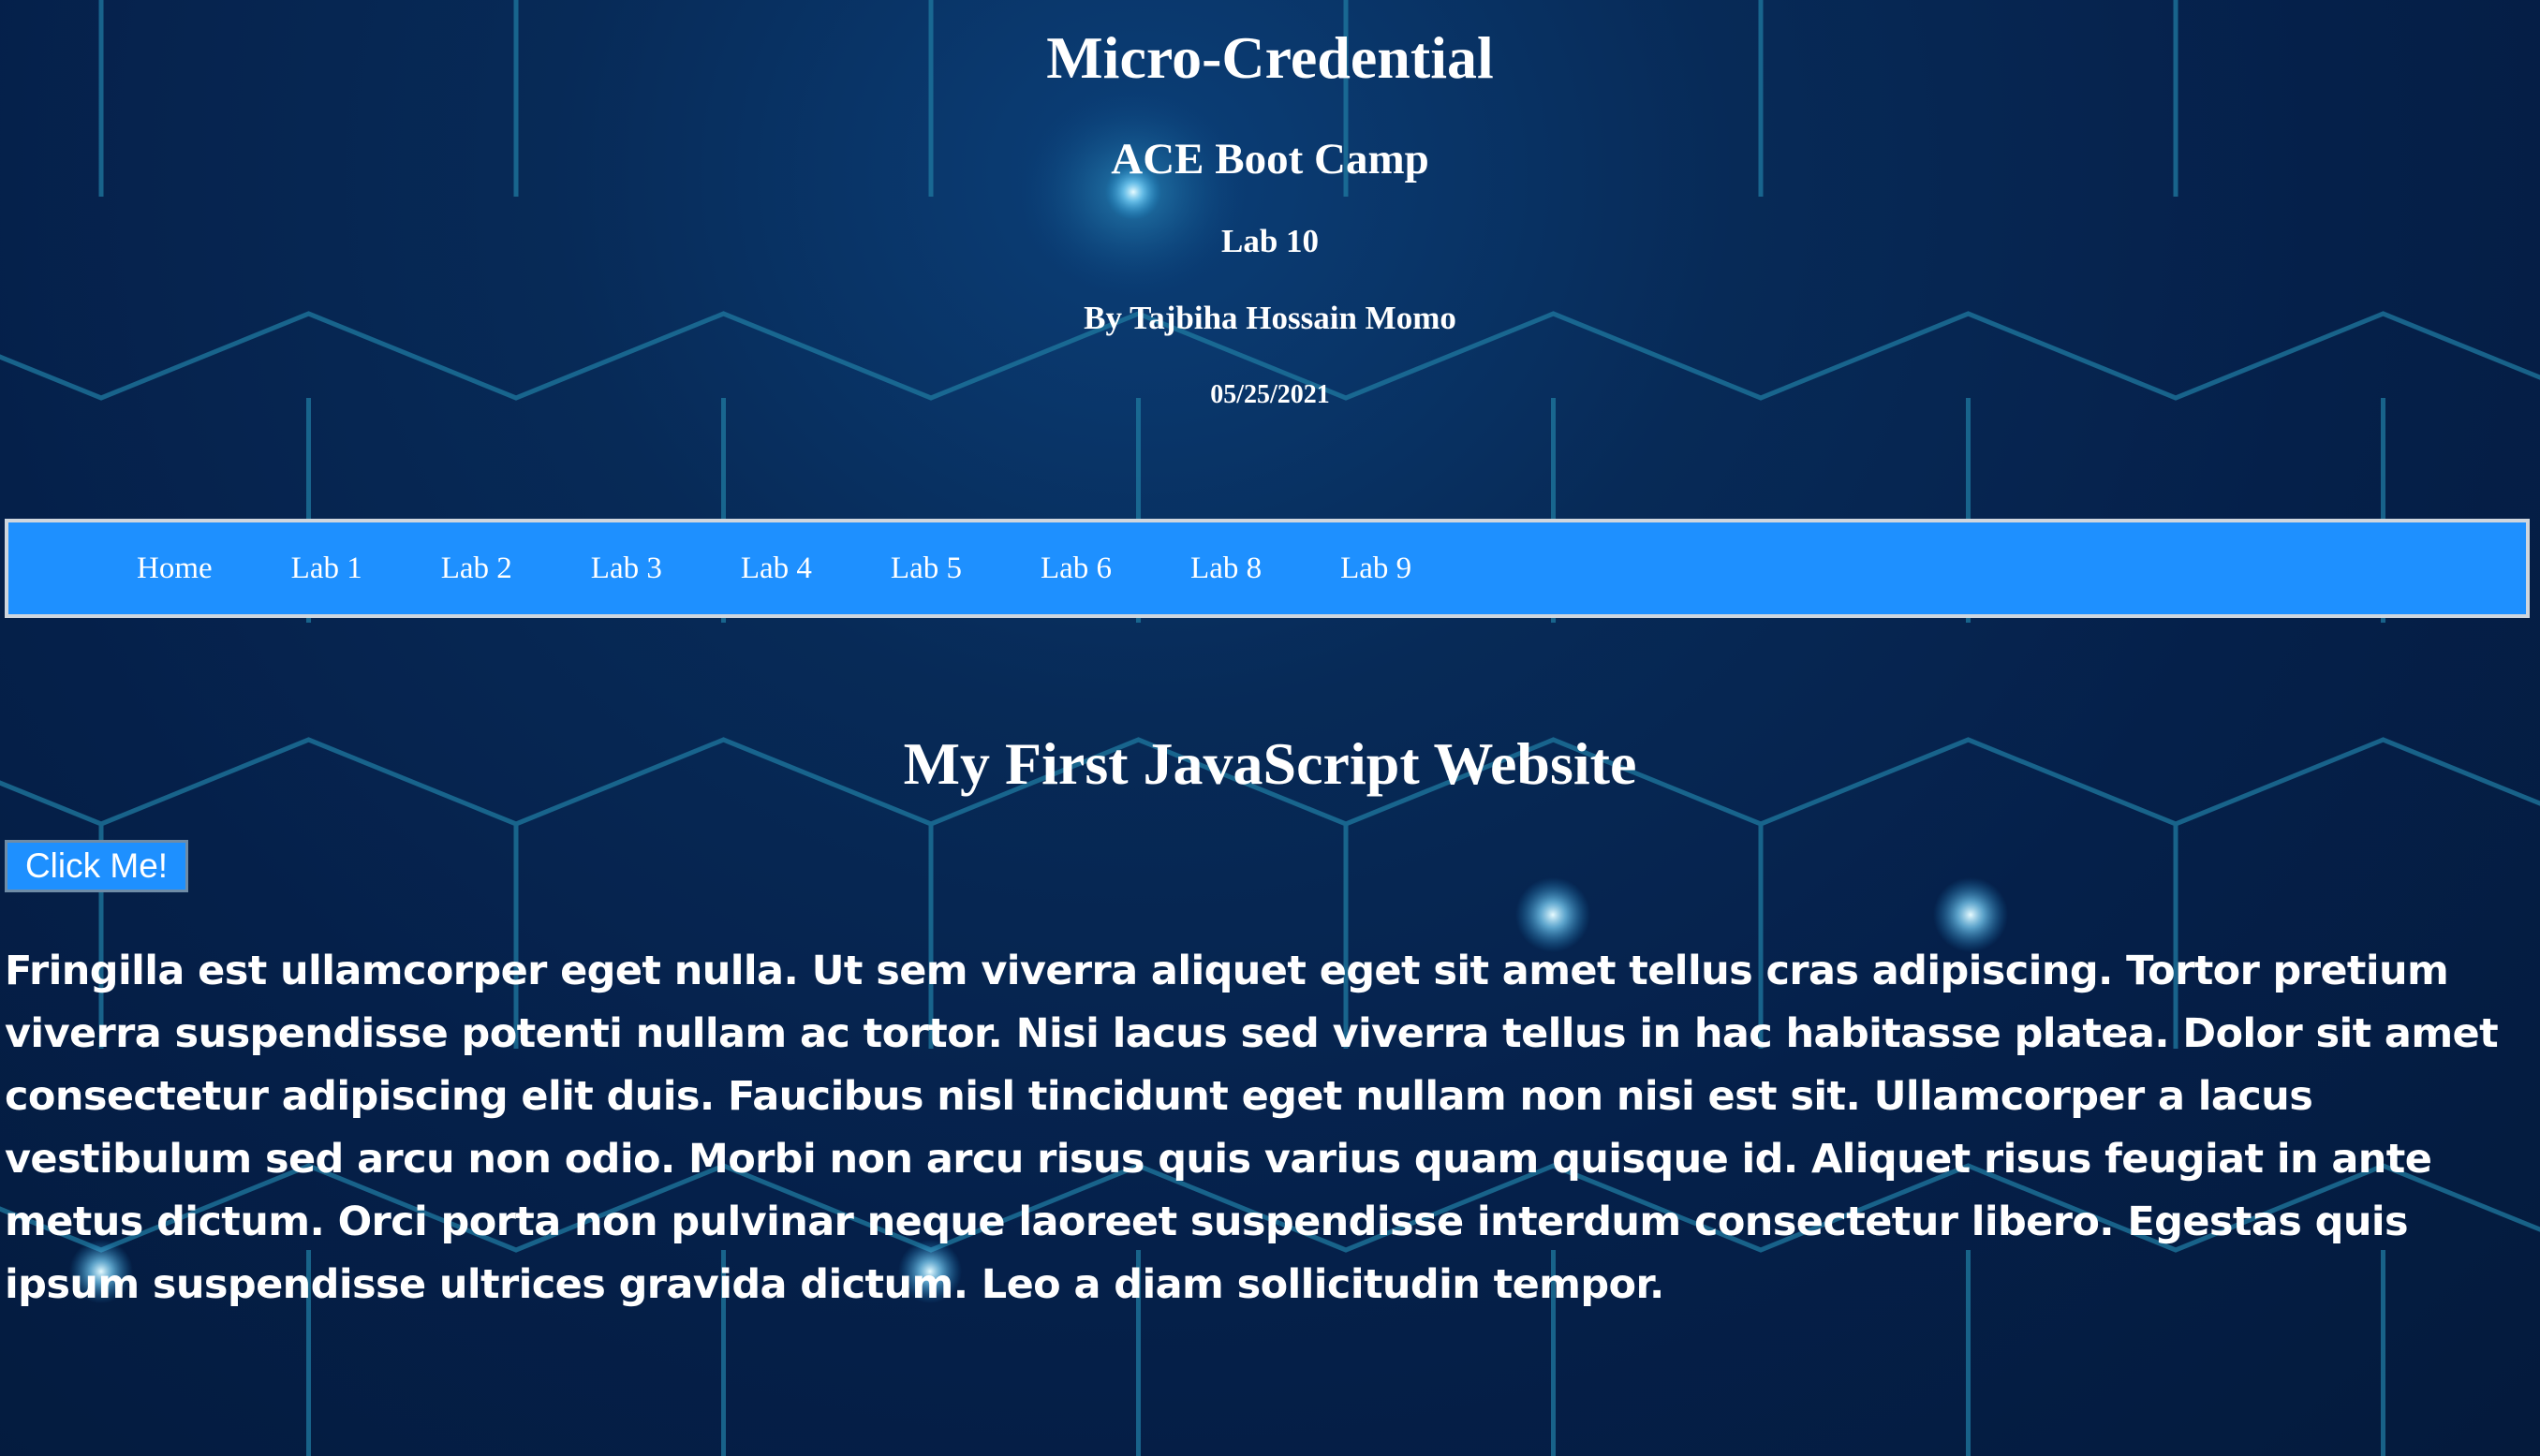 The image size is (2540, 1456). Describe the element at coordinates (1270, 318) in the screenshot. I see `author-line: By Tajbiha Hossain Momo` at that location.